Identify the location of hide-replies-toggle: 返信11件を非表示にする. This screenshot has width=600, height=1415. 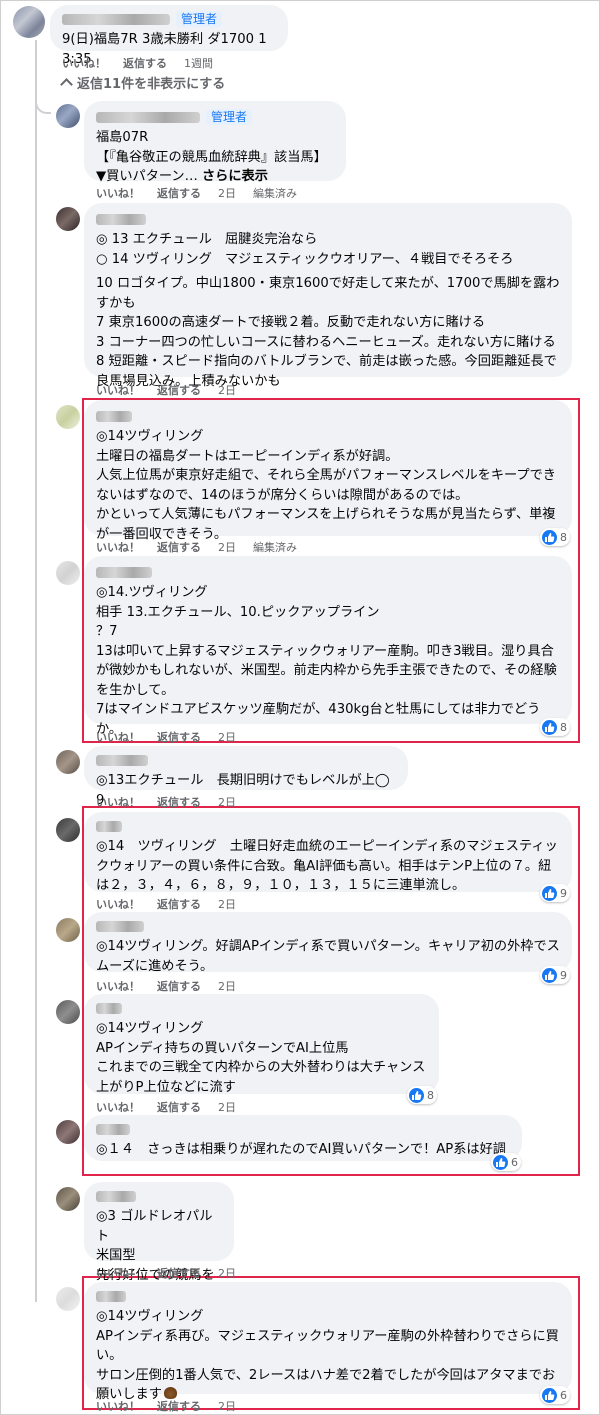
(143, 82).